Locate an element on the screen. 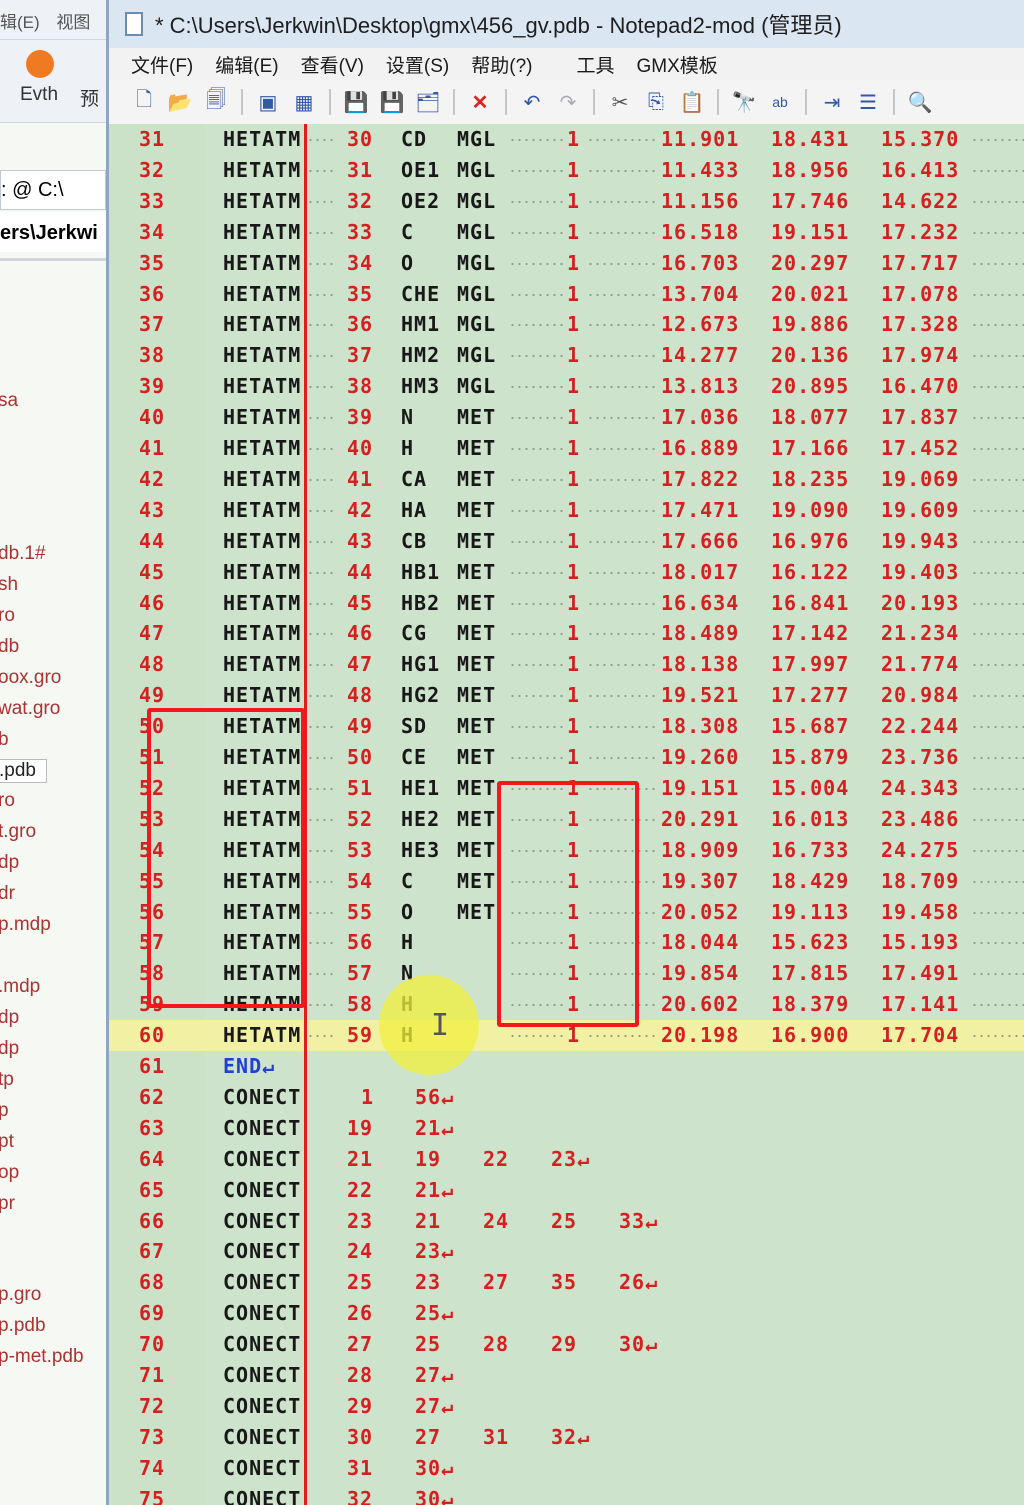  pdb-conect-line: 72 CONECT 29 27↵ is located at coordinates (566, 1406).